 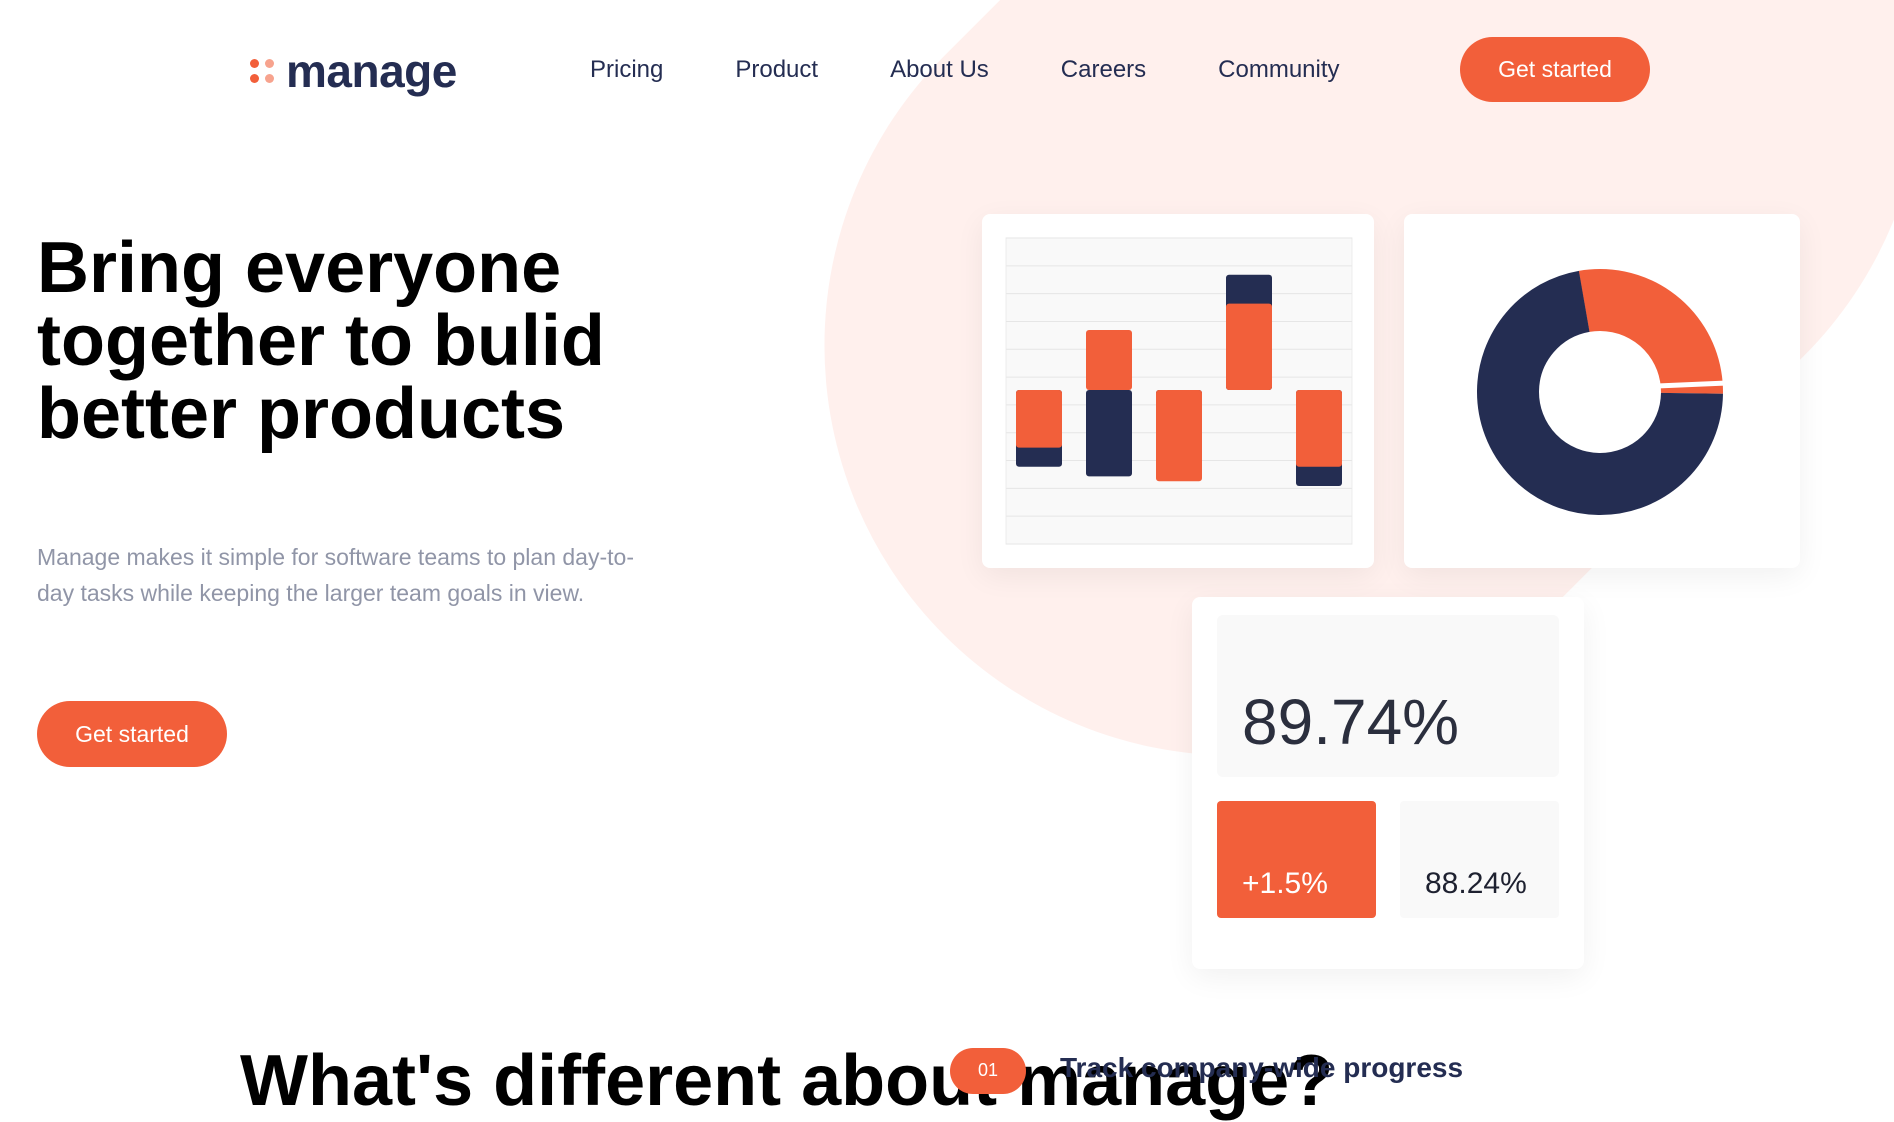 What do you see at coordinates (132, 734) in the screenshot?
I see `hero-get-started-button: Get started` at bounding box center [132, 734].